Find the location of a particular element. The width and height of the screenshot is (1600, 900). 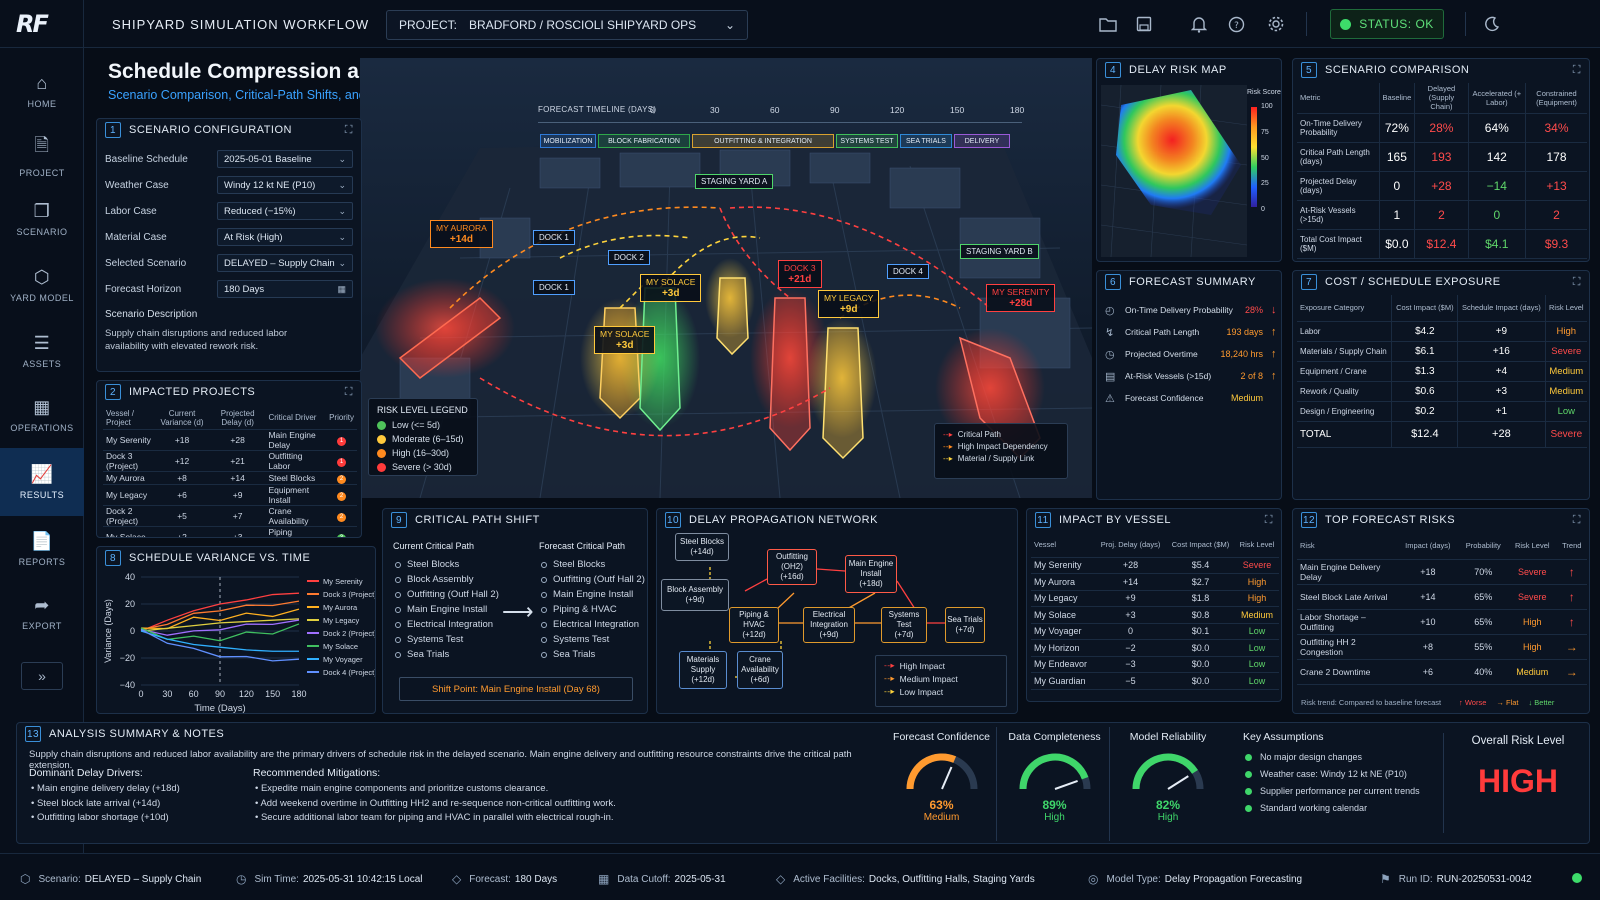

config-value: DELAYED – Supply Chain is located at coordinates (279, 263).